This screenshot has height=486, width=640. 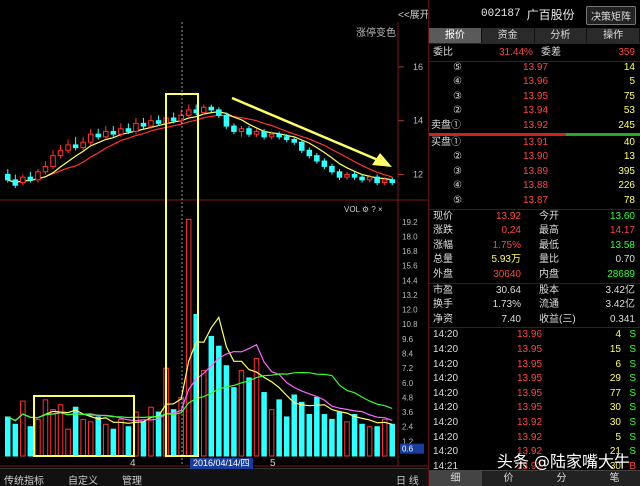 What do you see at coordinates (613, 35) in the screenshot?
I see `tab-operation: 操作` at bounding box center [613, 35].